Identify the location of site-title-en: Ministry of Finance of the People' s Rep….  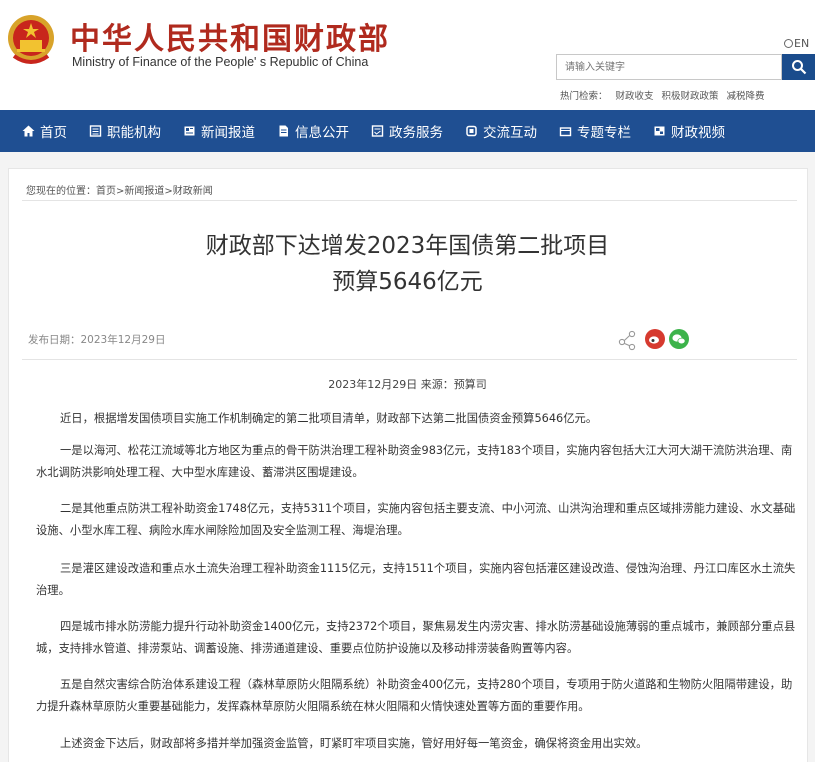
(220, 62).